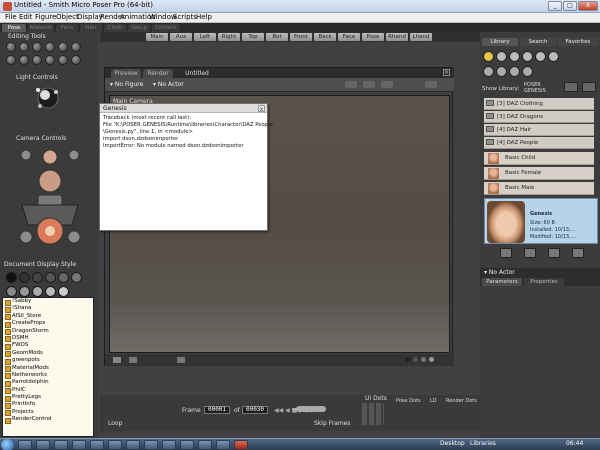 This screenshot has width=600, height=450. Describe the element at coordinates (50, 199) in the screenshot. I see `camera-controls-widget-icon` at that location.